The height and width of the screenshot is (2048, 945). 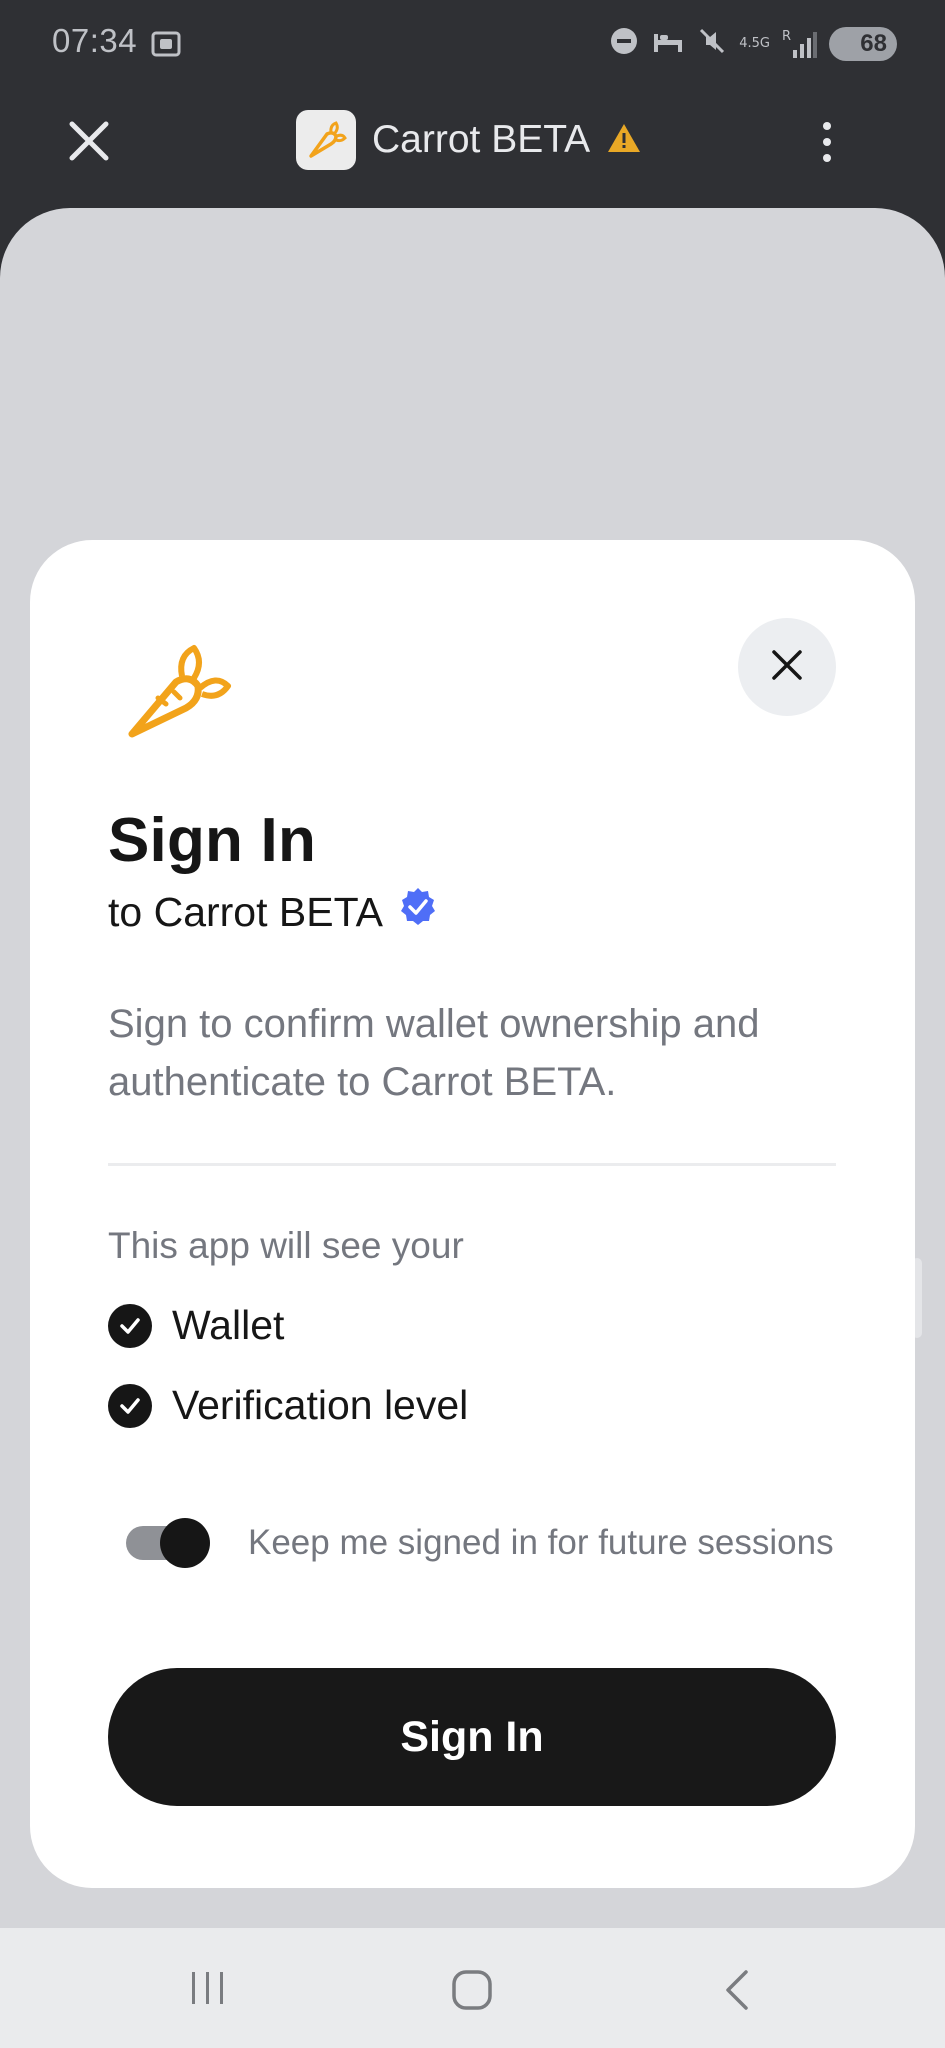 I want to click on status-bar: 07:34 4.5G R 68, so click(x=472, y=45).